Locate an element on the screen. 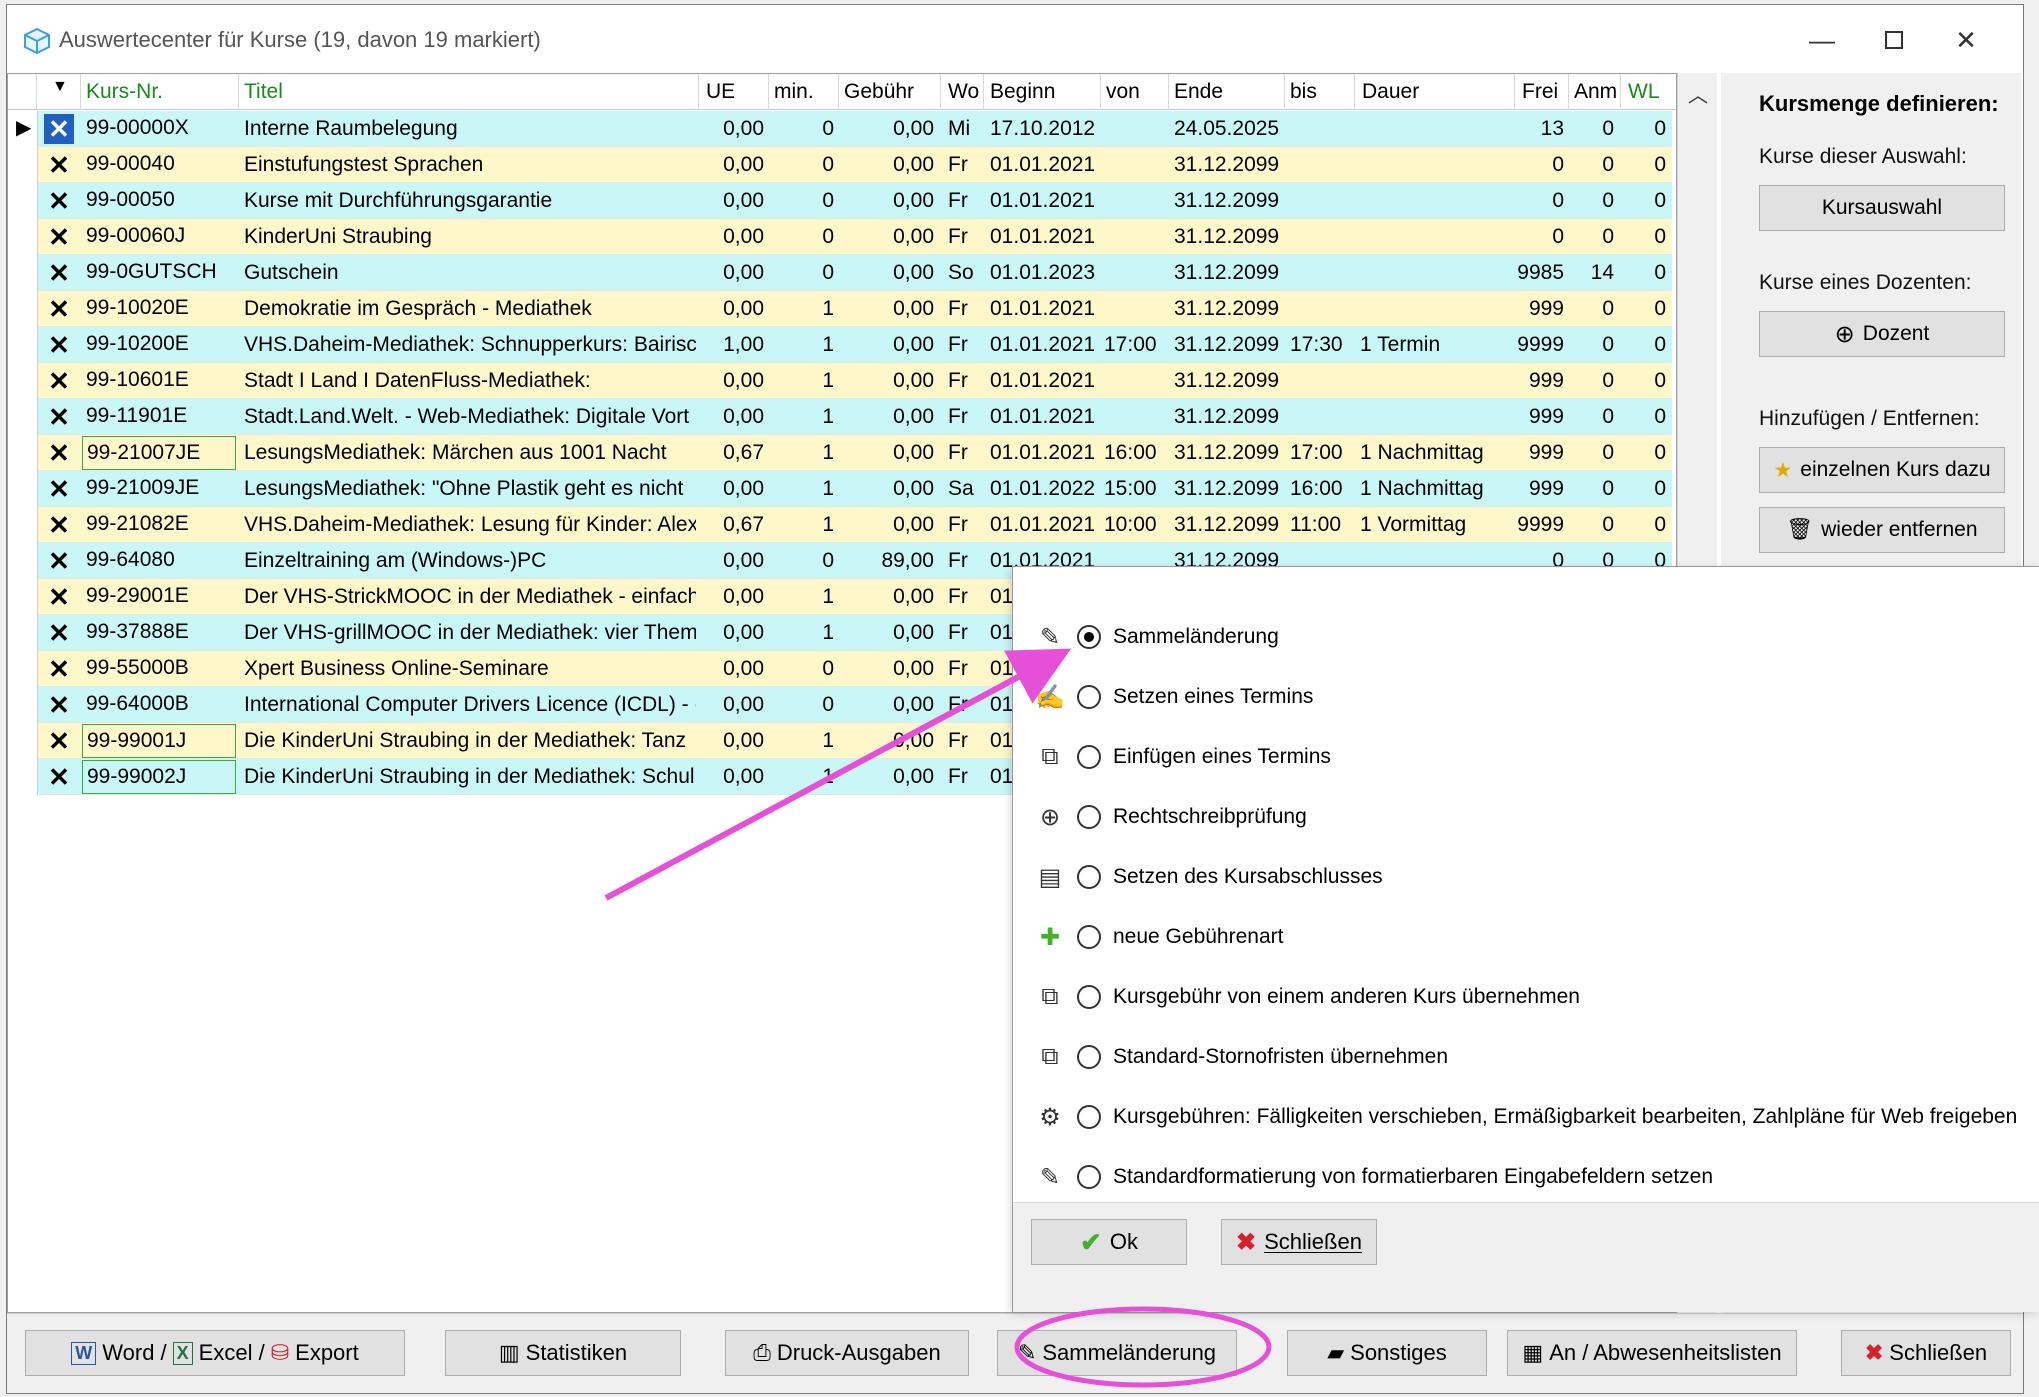 The width and height of the screenshot is (2039, 1397). titel-cell: Kurse mit Durchführungsgarantie is located at coordinates (470, 201).